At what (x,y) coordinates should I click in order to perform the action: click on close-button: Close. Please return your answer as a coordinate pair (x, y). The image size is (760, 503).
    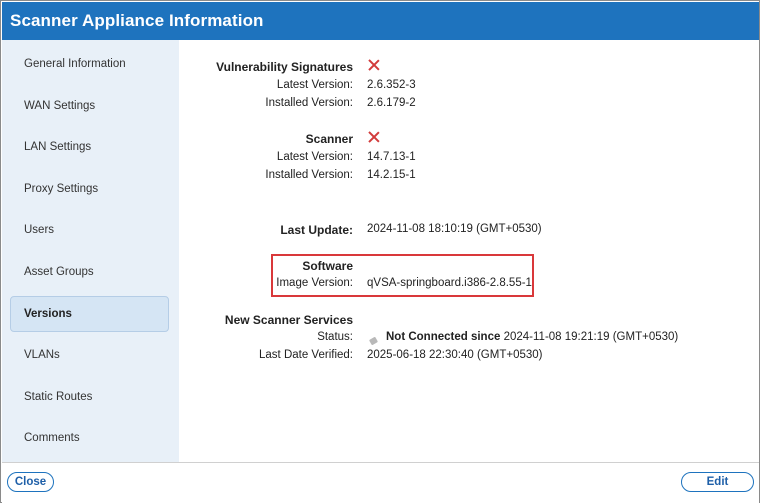
    Looking at the image, I should click on (30, 482).